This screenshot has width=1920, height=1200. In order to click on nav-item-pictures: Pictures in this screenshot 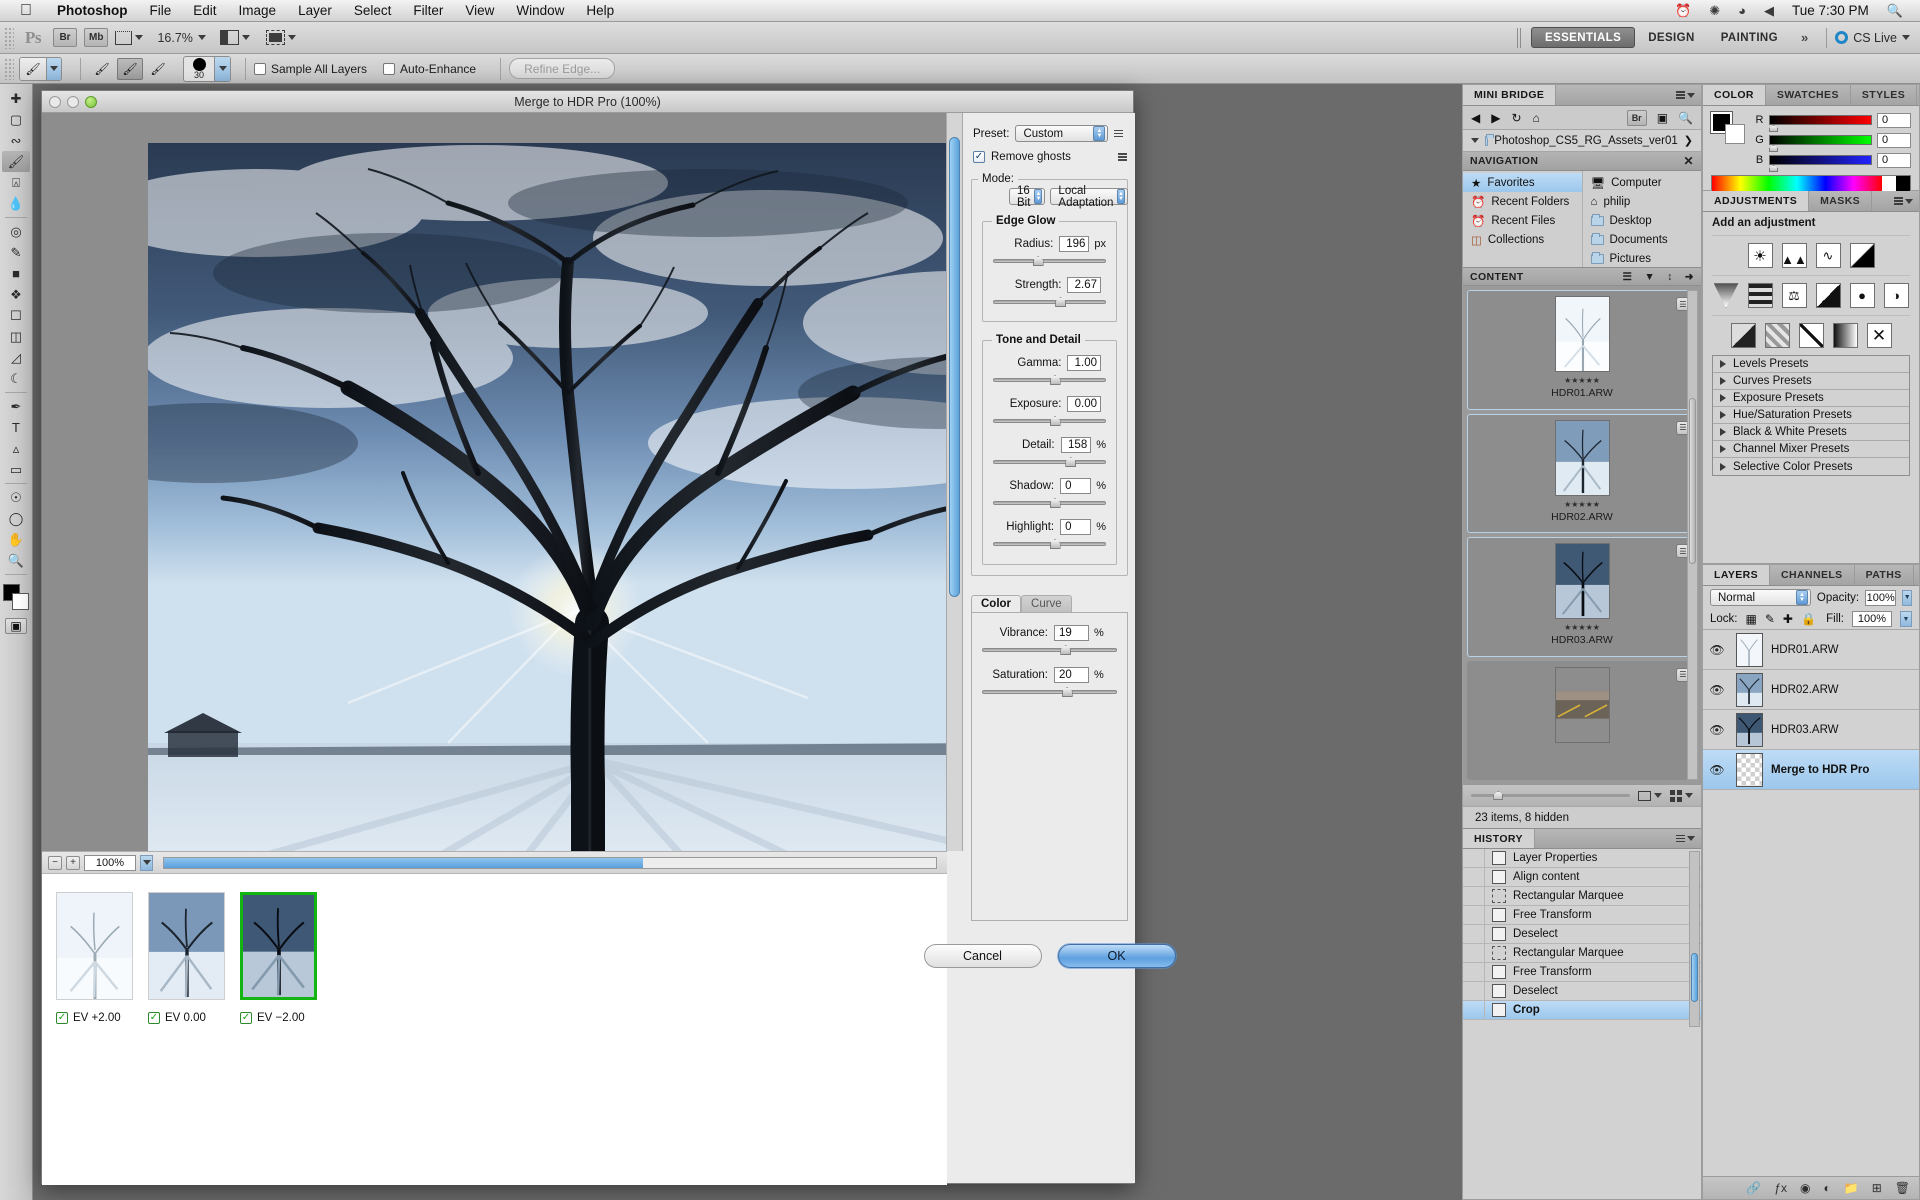, I will do `click(1642, 258)`.